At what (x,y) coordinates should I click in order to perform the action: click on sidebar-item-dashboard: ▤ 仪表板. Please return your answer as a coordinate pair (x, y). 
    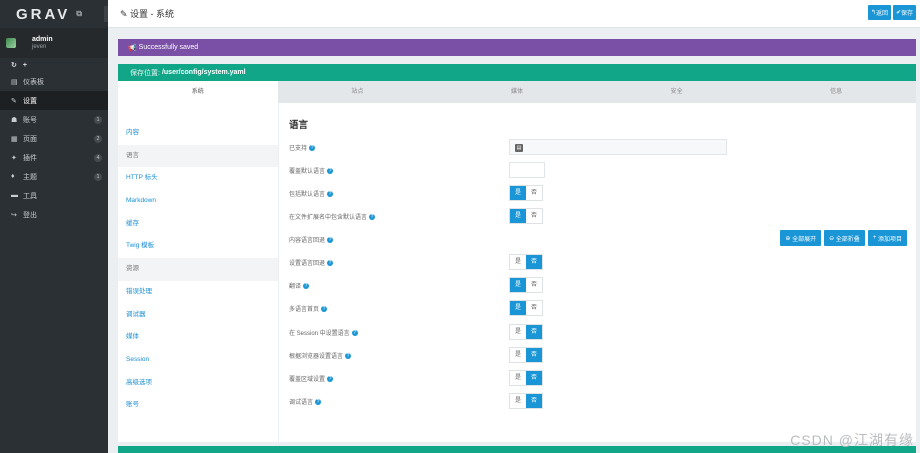
    Looking at the image, I should click on (54, 81).